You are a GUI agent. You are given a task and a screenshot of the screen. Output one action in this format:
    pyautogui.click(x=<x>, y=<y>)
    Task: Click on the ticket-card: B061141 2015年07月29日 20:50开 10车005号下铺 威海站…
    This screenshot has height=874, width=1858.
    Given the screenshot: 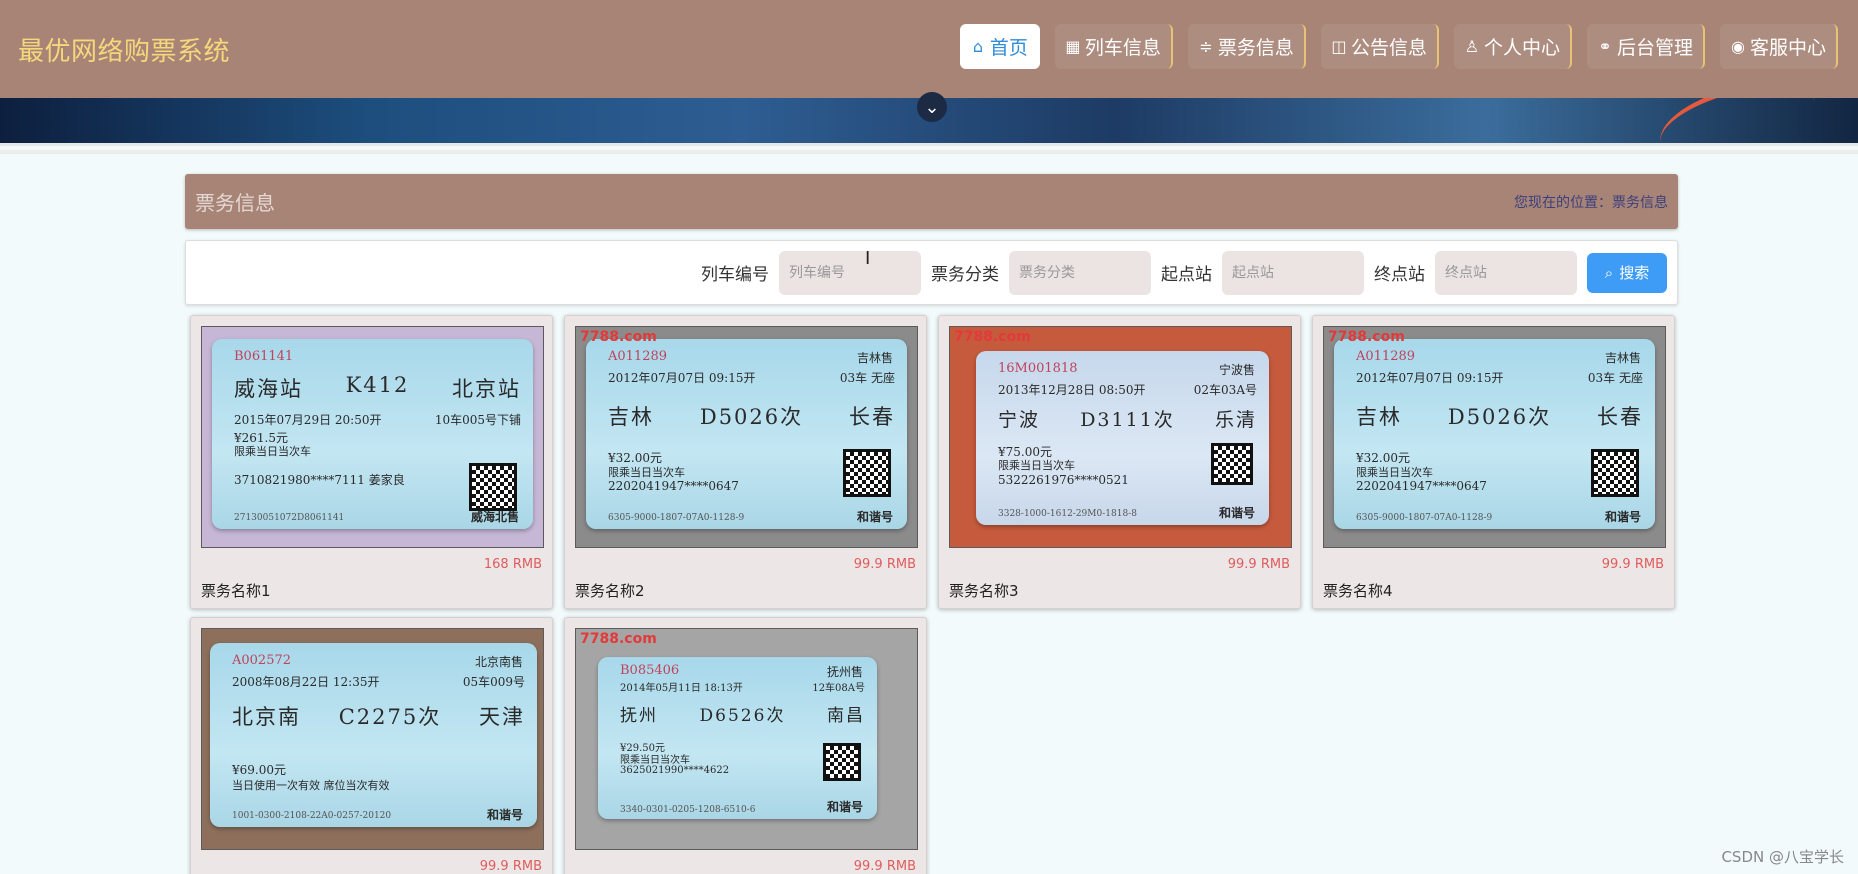 What is the action you would take?
    pyautogui.click(x=371, y=462)
    